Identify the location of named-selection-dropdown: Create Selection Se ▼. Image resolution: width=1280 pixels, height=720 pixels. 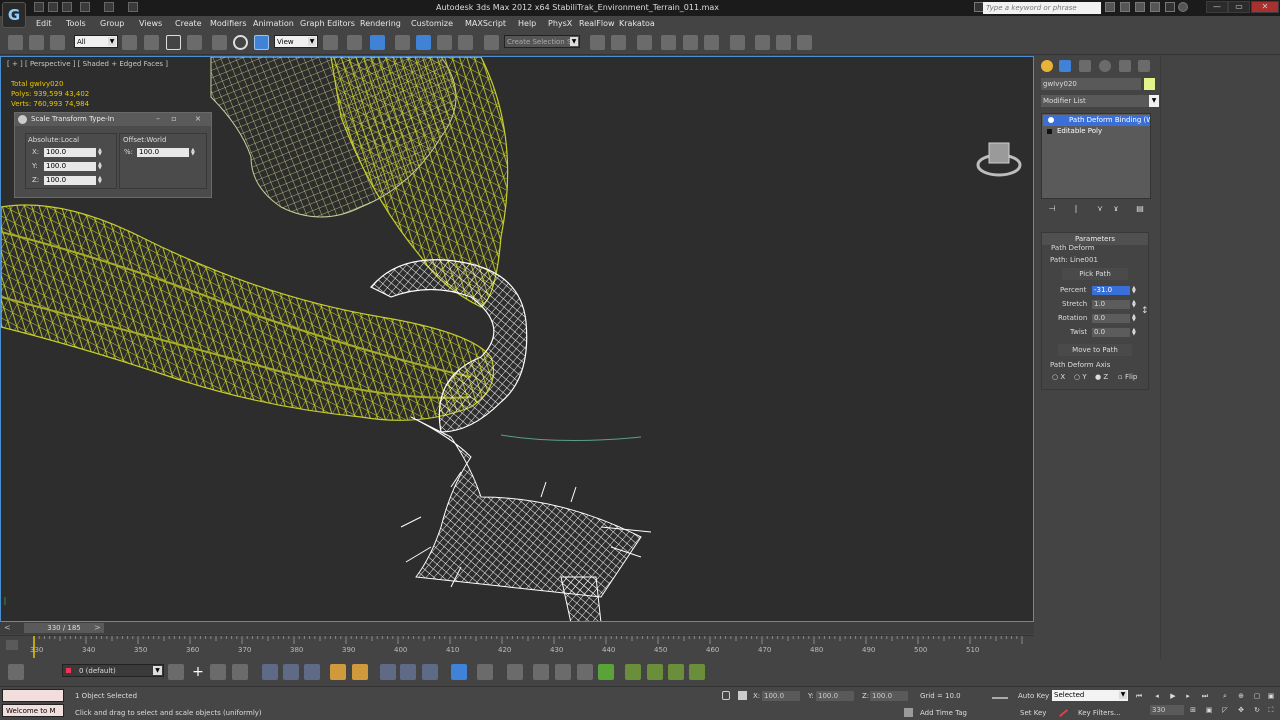
(542, 41).